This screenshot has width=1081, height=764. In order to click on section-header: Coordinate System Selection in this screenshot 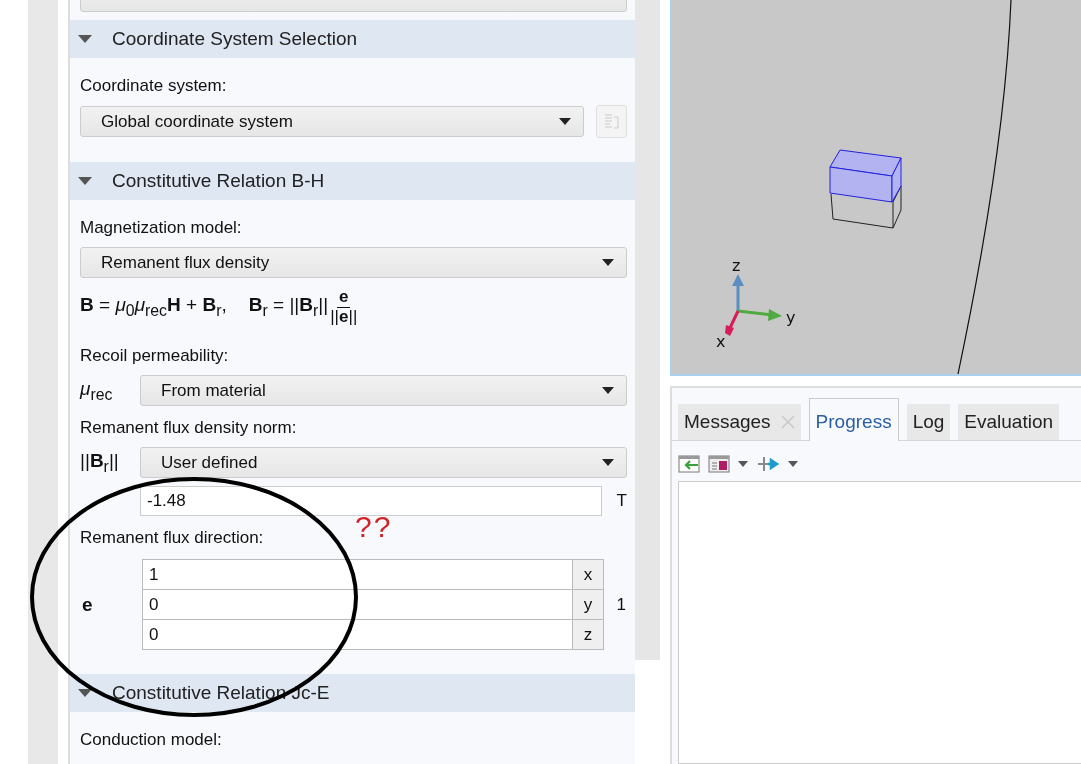, I will do `click(352, 39)`.